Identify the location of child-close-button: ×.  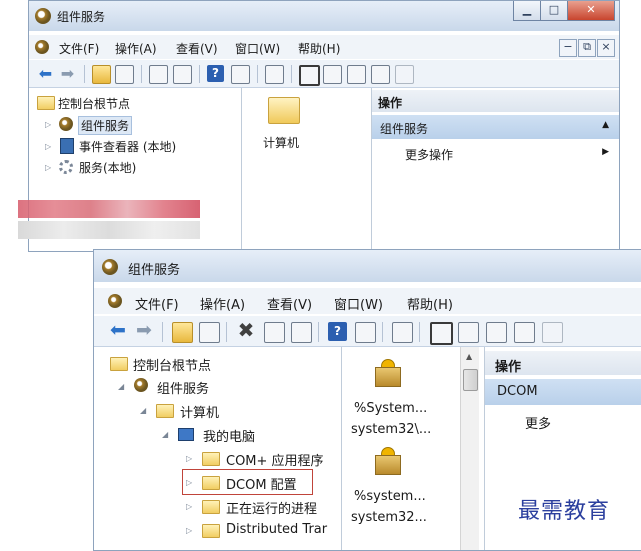
(606, 48).